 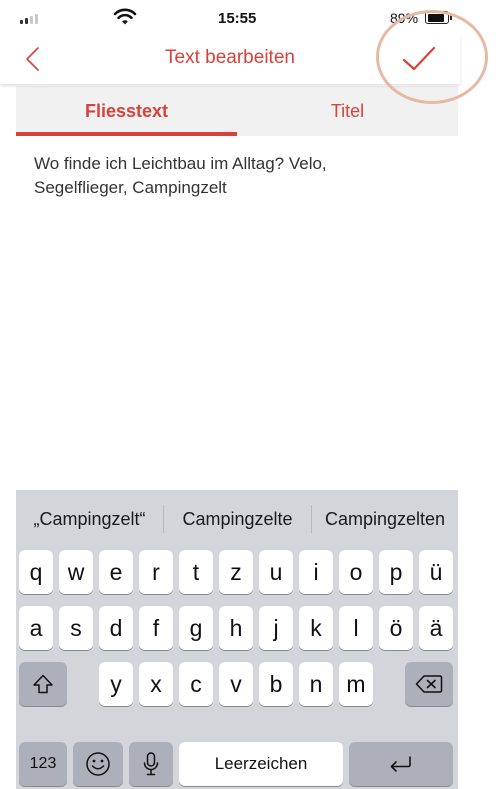 I want to click on key-p: p, so click(x=396, y=572).